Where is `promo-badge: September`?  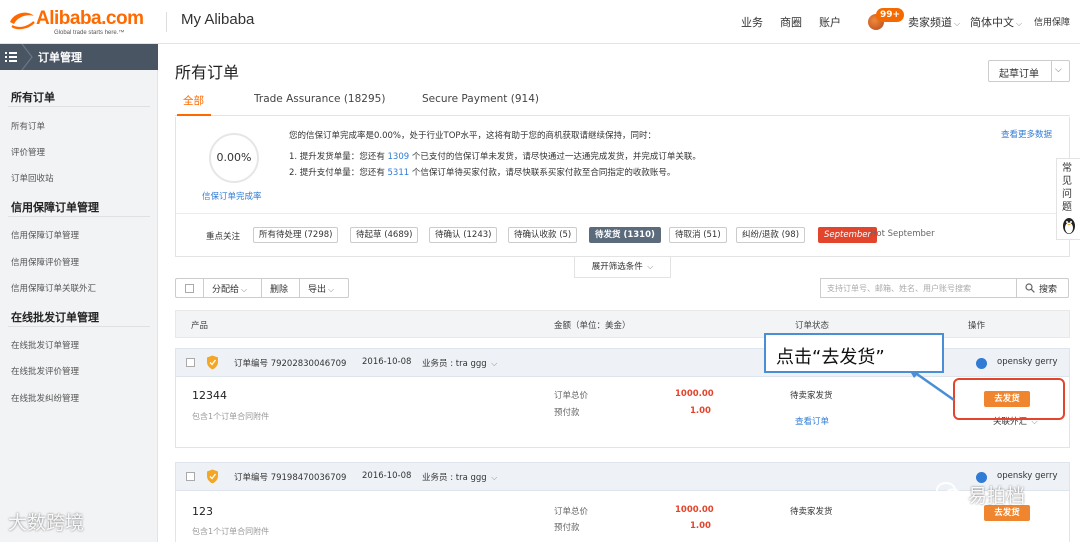 promo-badge: September is located at coordinates (847, 235).